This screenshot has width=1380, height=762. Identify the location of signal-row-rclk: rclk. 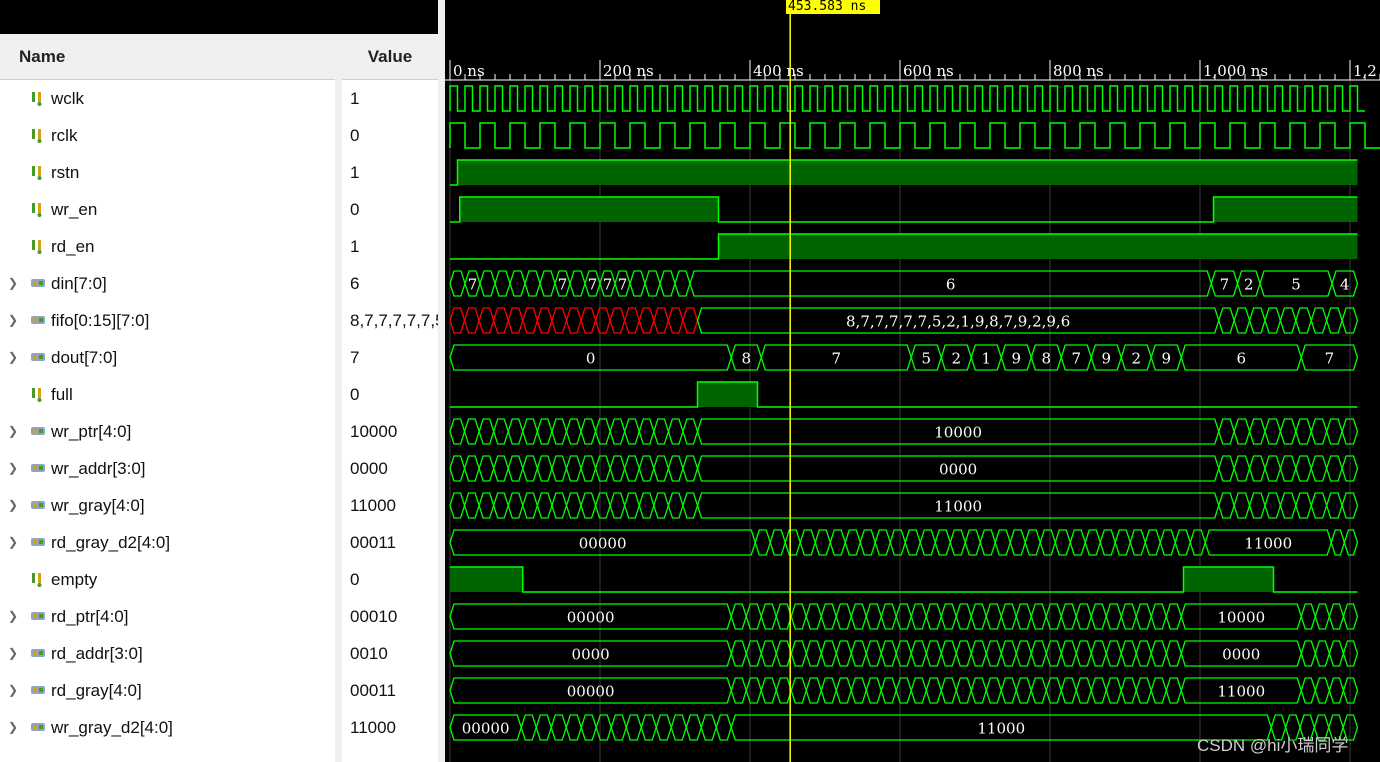
(167, 135).